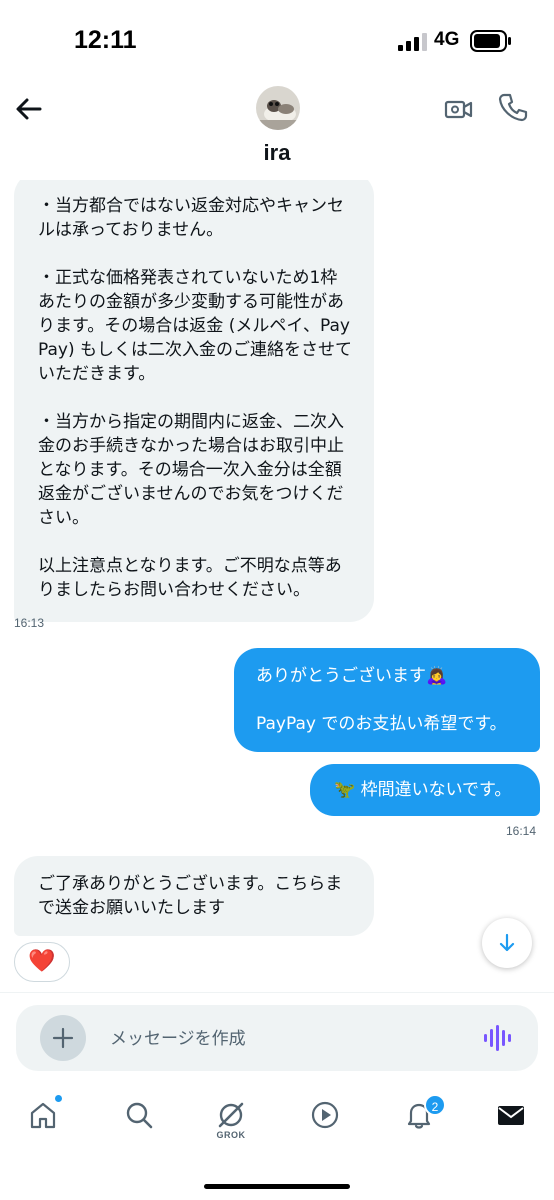 The image size is (554, 1200). I want to click on conversation-header: ira, so click(277, 130).